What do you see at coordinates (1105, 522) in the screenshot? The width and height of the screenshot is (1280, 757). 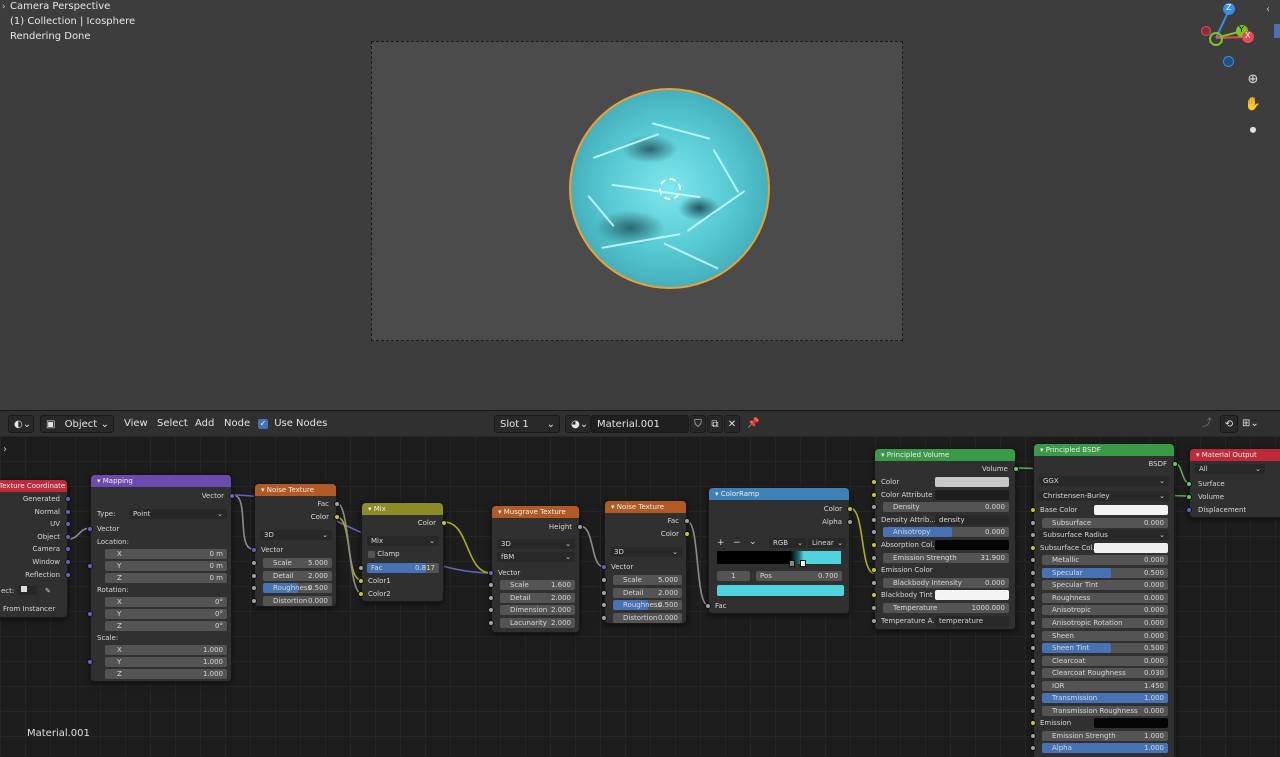 I see `value-field: Subsurface 0.000` at bounding box center [1105, 522].